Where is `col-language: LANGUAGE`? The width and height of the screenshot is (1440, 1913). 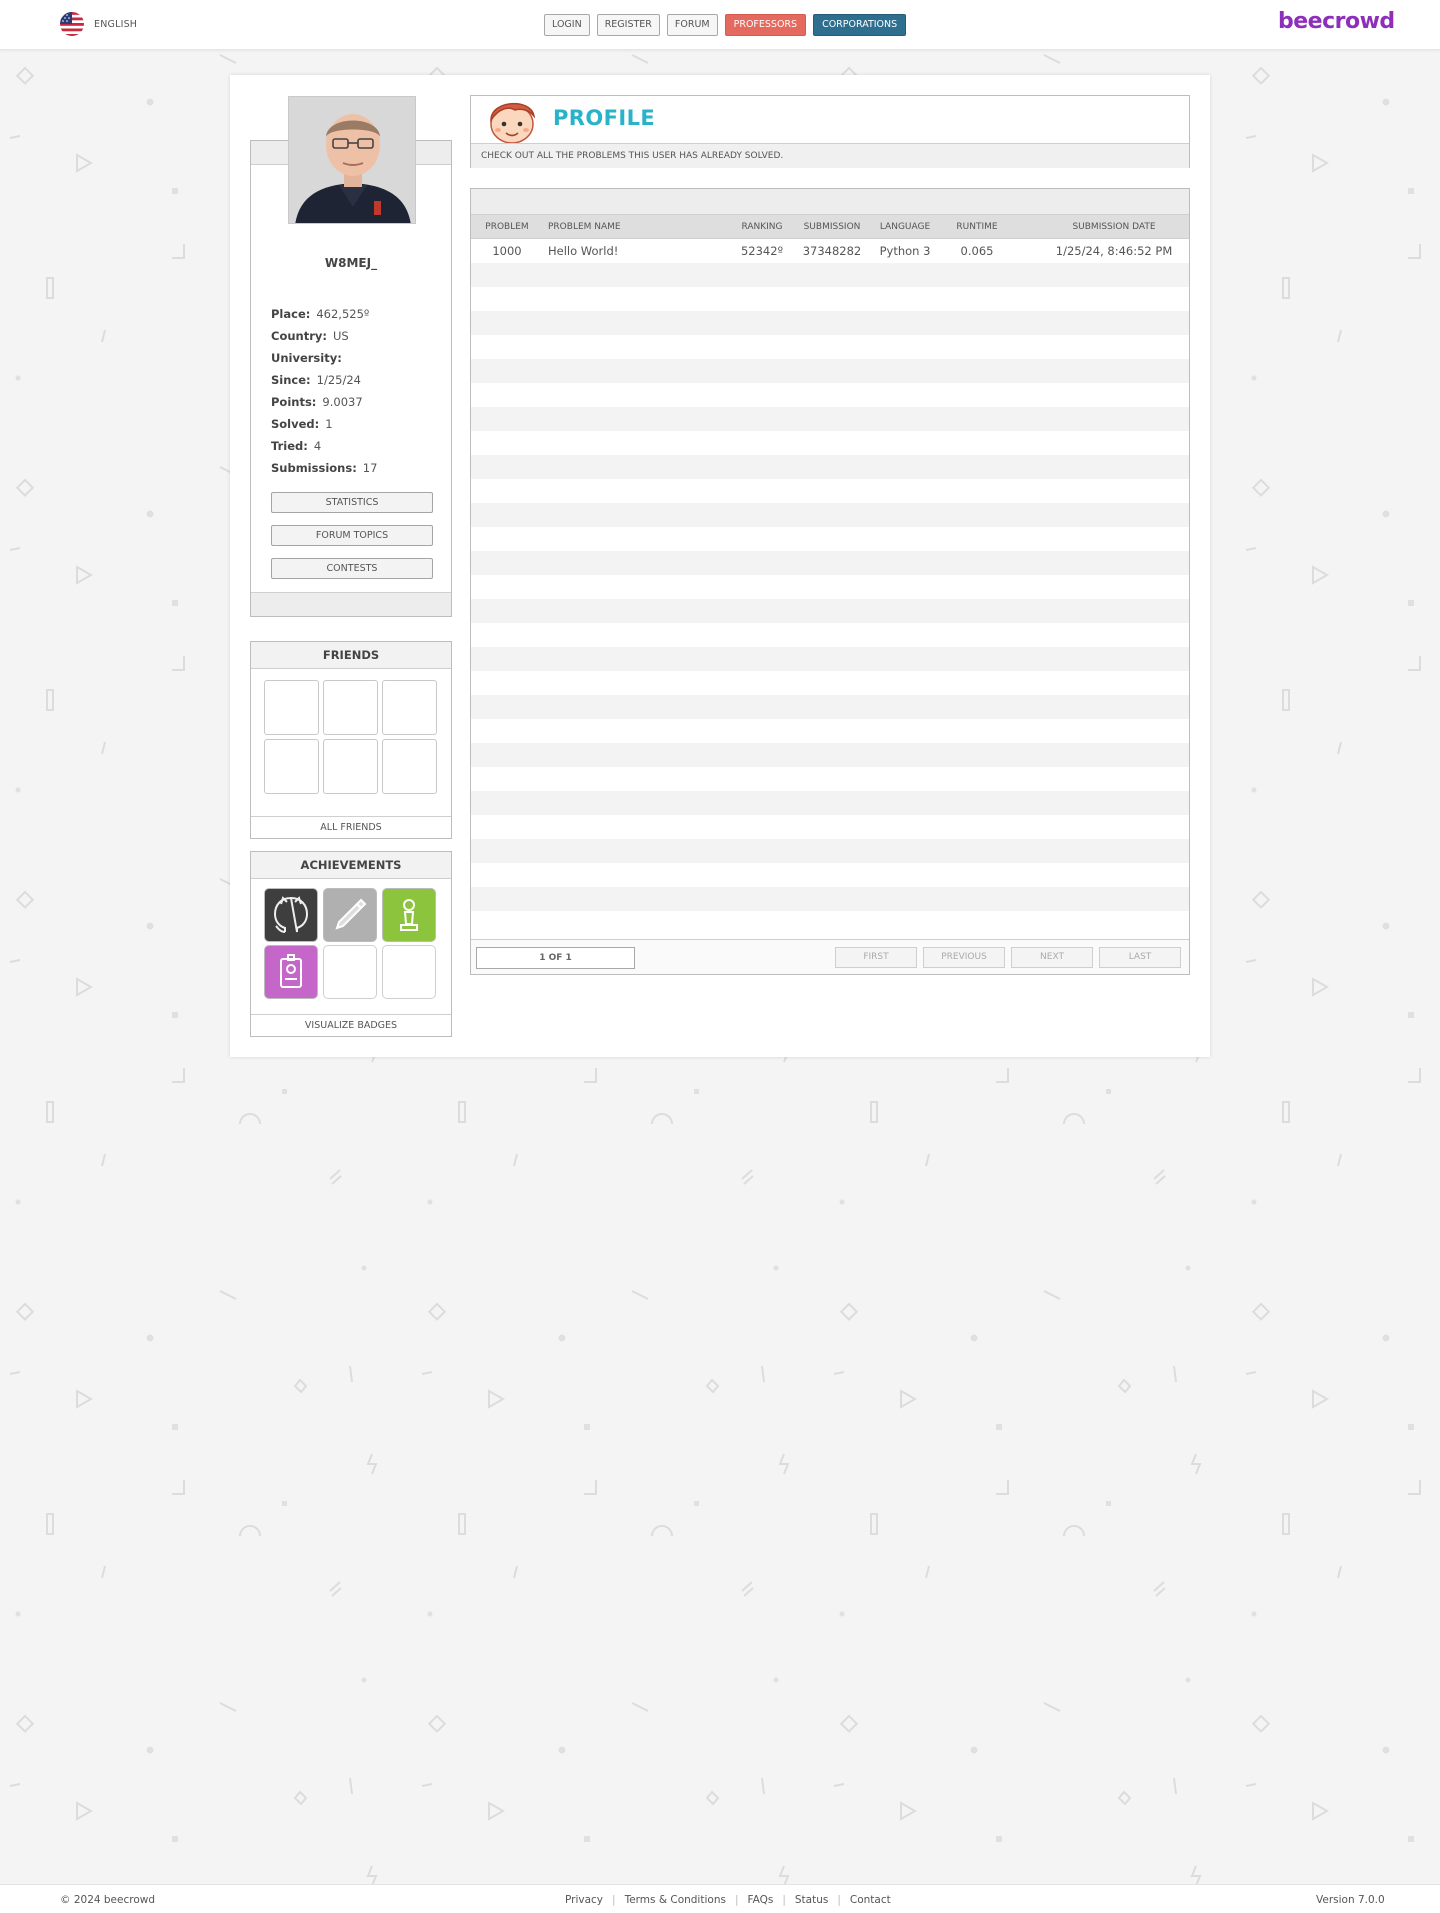 col-language: LANGUAGE is located at coordinates (905, 227).